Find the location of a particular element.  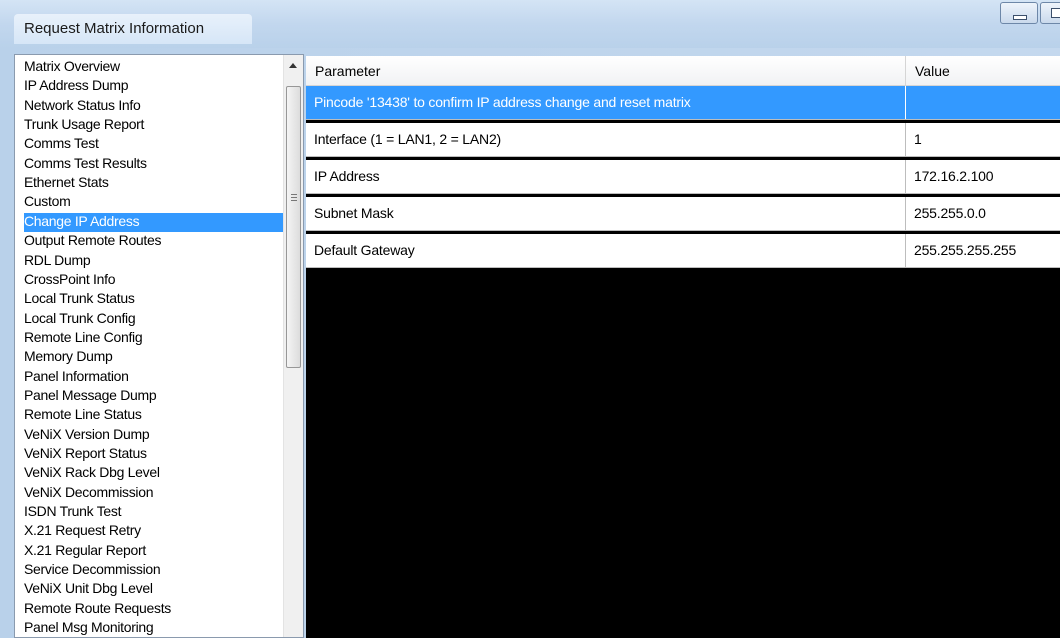

table-row: Subnet Mask 255.255.0.0 is located at coordinates (683, 214).